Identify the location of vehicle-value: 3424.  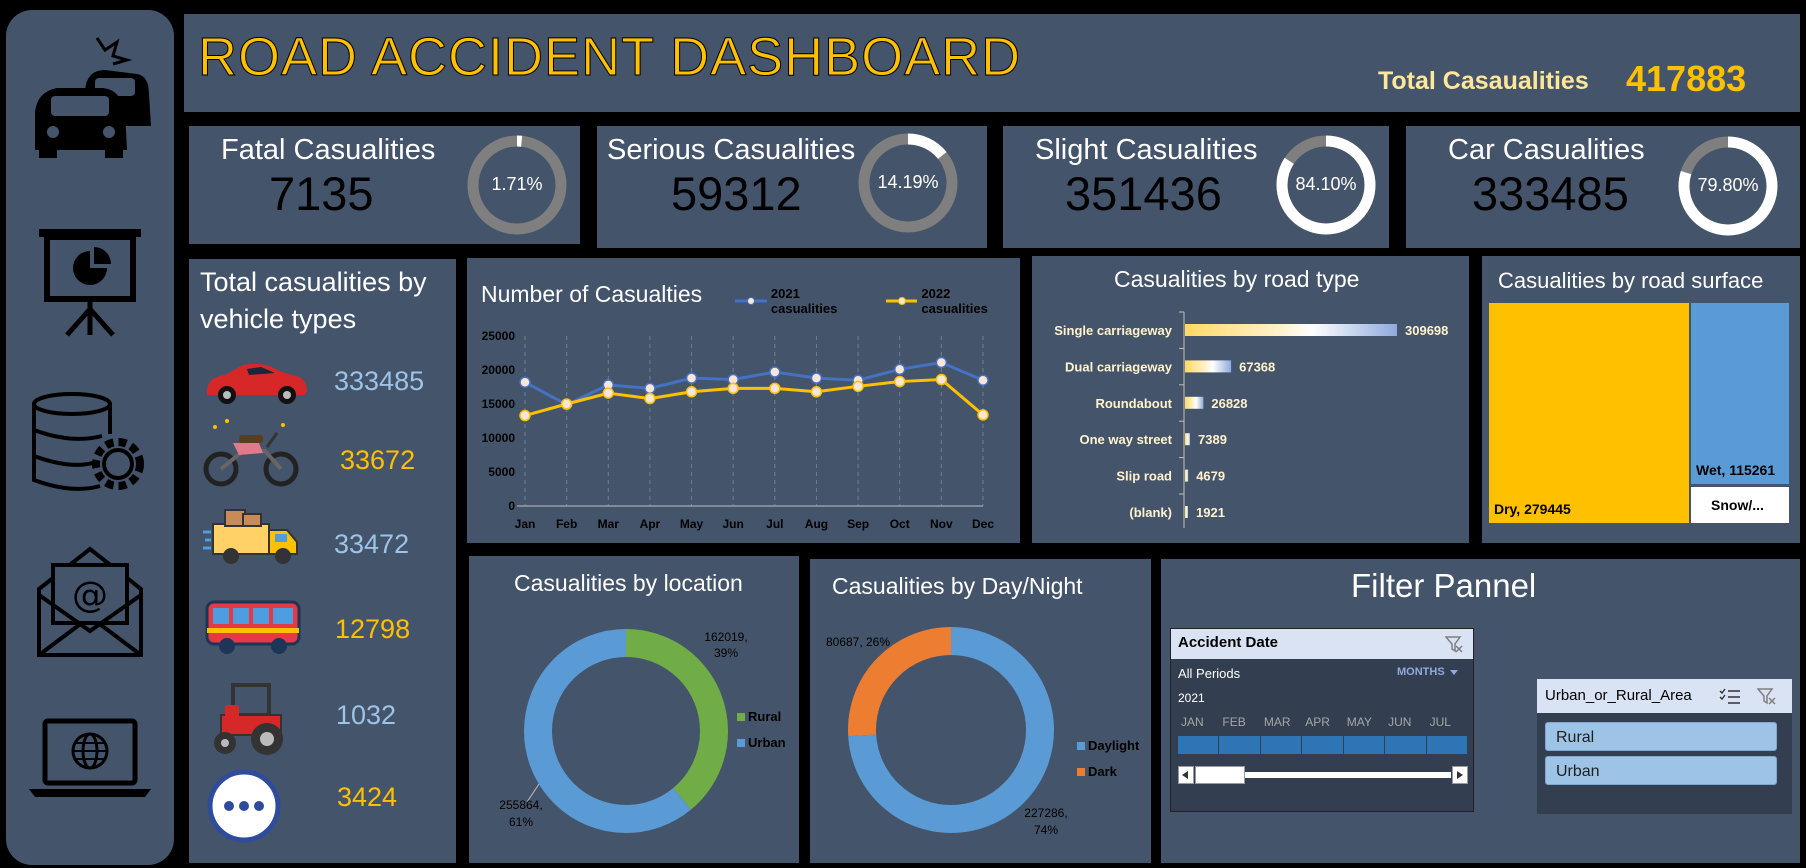
(367, 797).